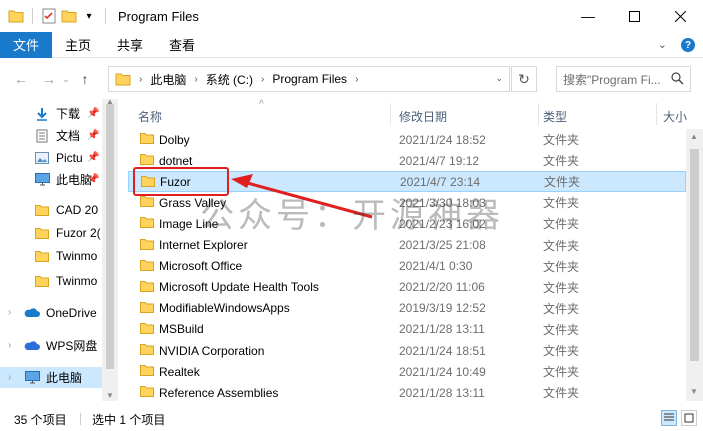 The image size is (703, 431). I want to click on scroll-up-icon: ▲, so click(694, 136).